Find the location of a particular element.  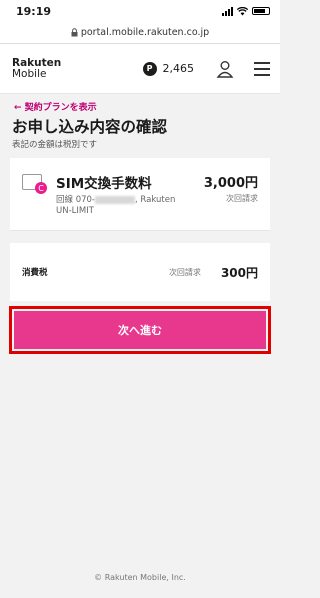

next-button: 次へ進む is located at coordinates (140, 330).